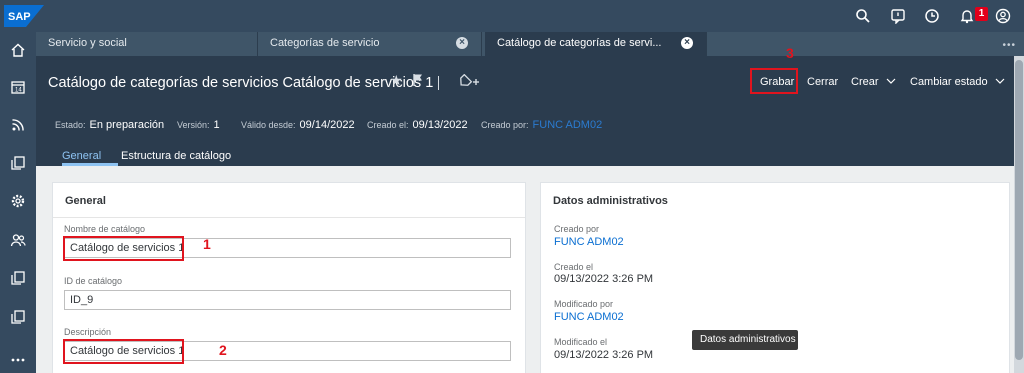 This screenshot has height=373, width=1024. I want to click on meta-label: Creado el:, so click(388, 125).